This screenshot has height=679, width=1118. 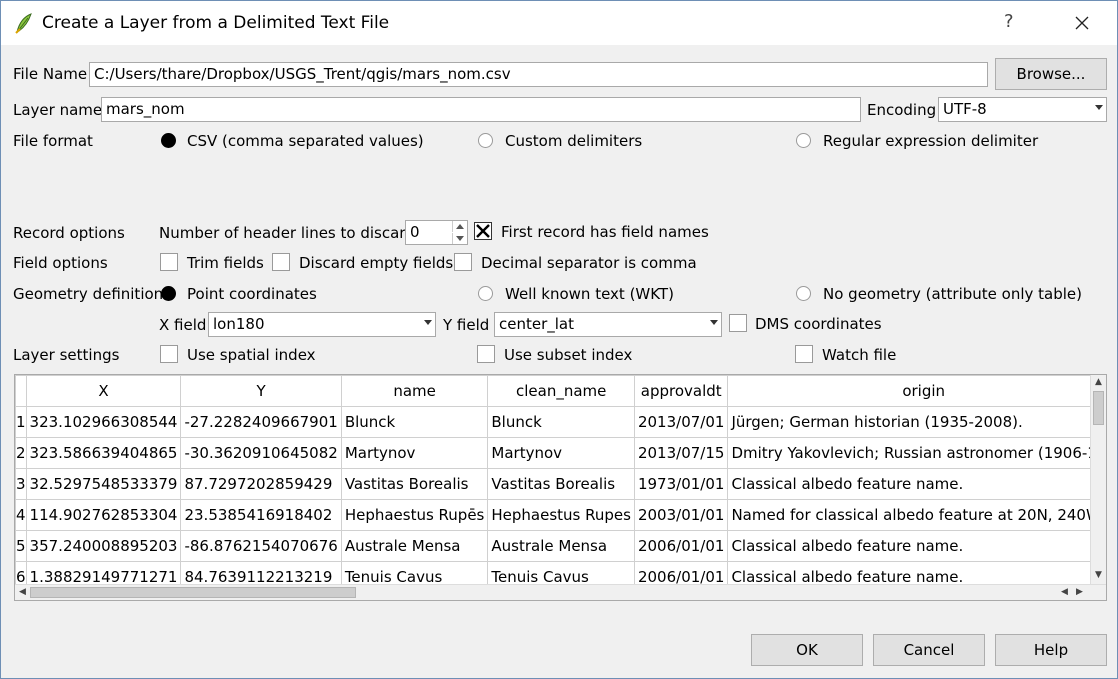 What do you see at coordinates (103, 453) in the screenshot?
I see `table-cell: 323.586639404865` at bounding box center [103, 453].